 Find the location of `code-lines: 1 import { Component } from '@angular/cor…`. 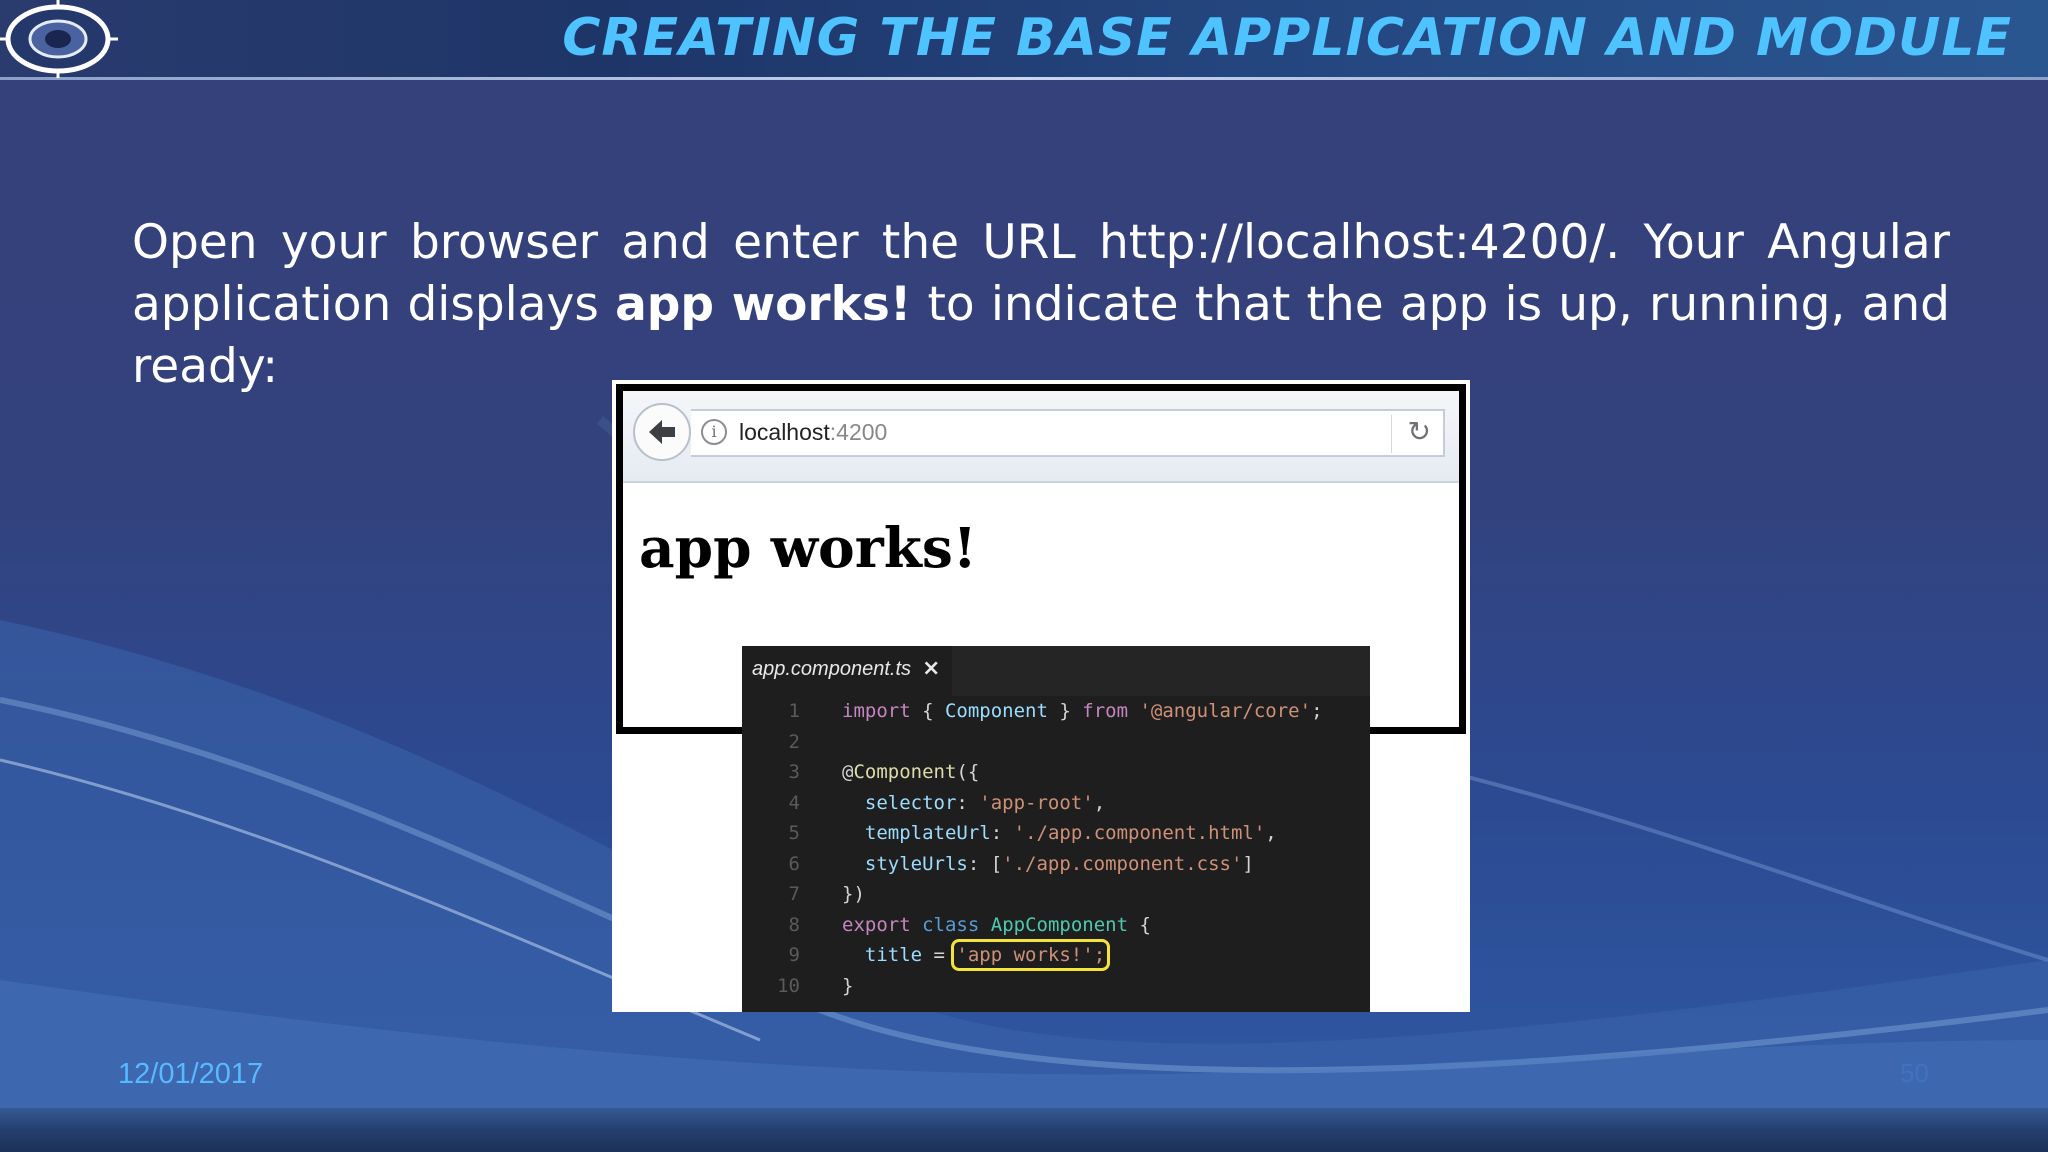

code-lines: 1 import { Component } from '@angular/cor… is located at coordinates (1056, 848).